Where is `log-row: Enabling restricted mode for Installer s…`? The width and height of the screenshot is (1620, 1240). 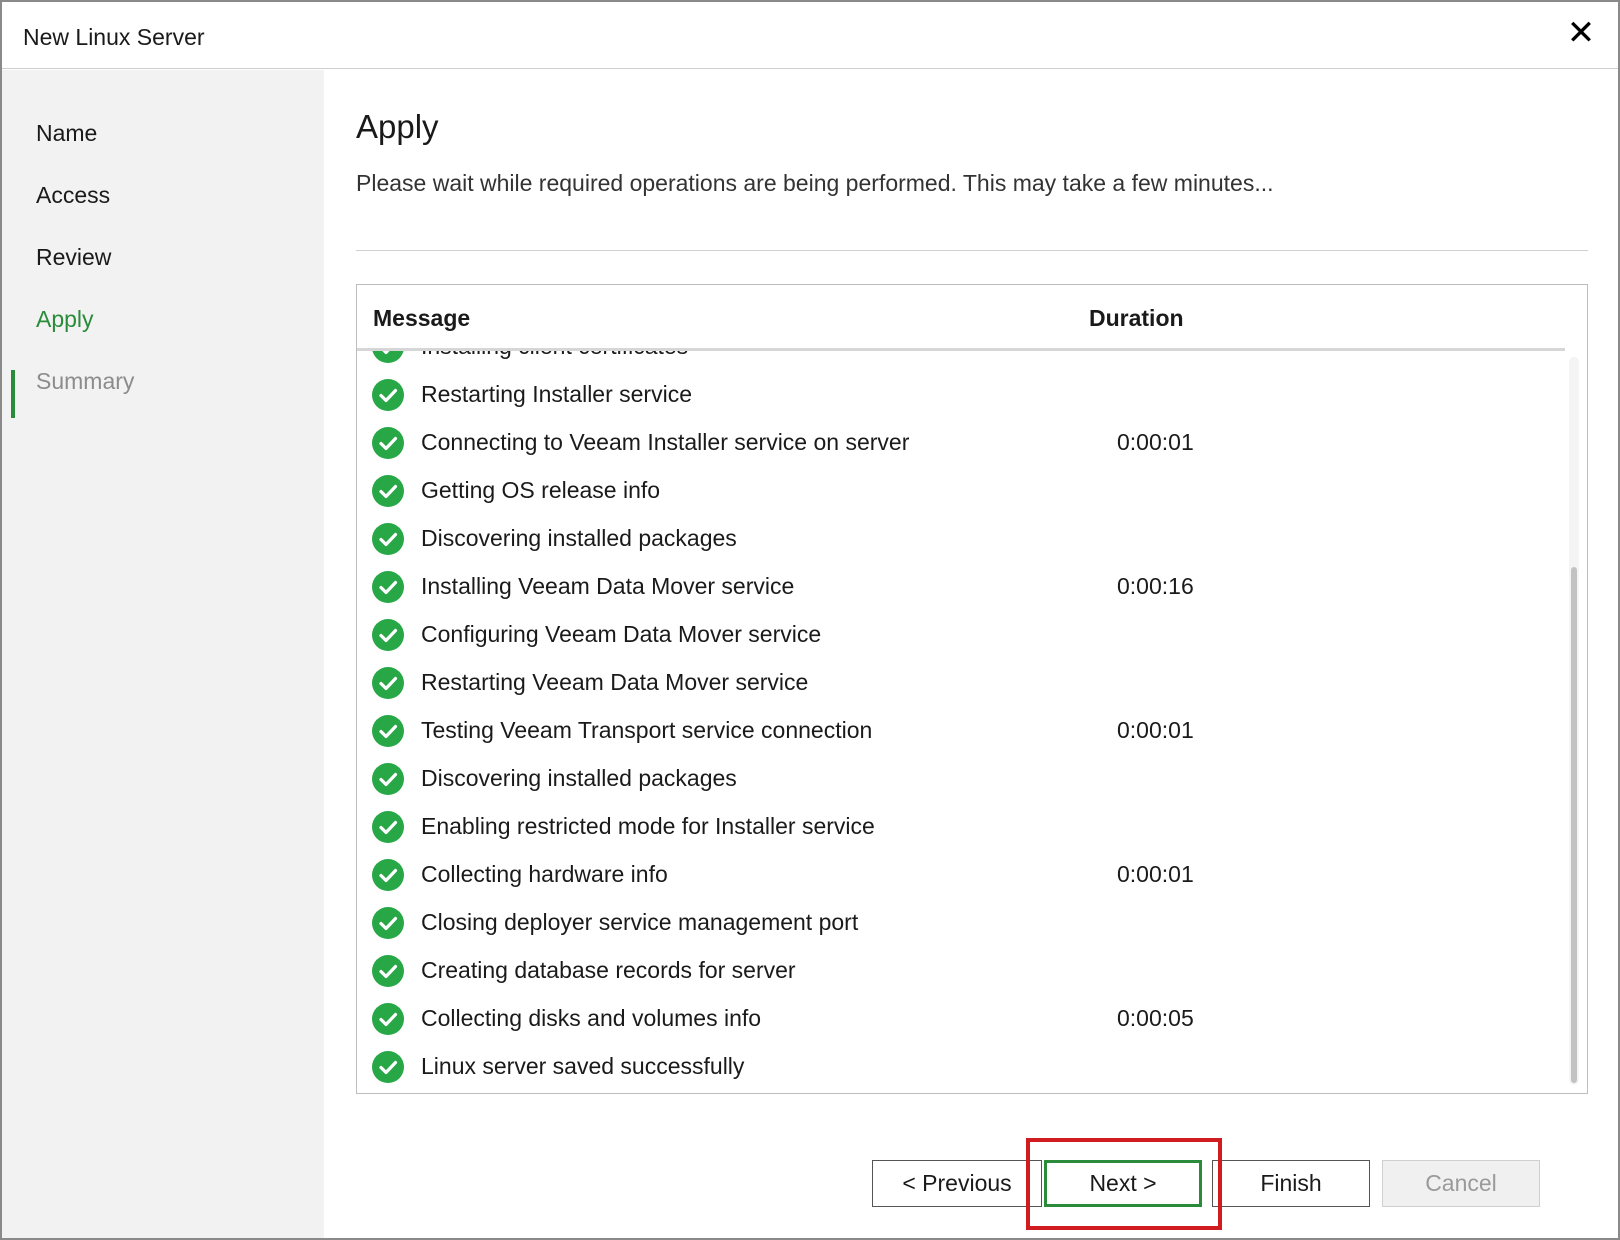 log-row: Enabling restricted mode for Installer s… is located at coordinates (961, 827).